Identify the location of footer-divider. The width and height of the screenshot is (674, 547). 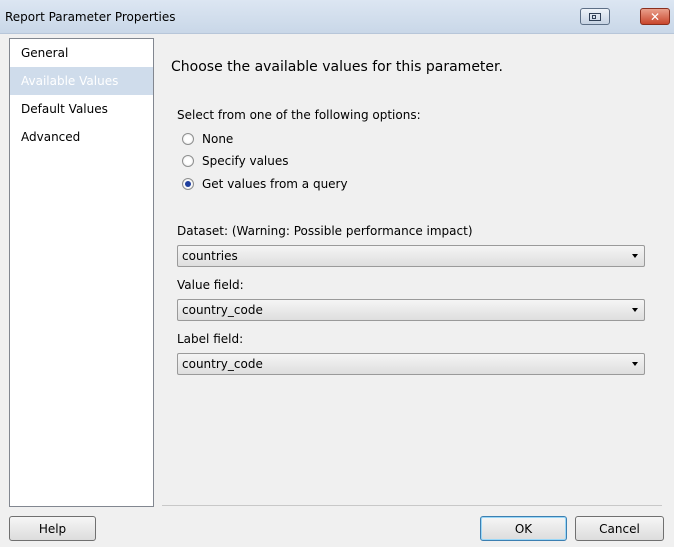
(412, 505).